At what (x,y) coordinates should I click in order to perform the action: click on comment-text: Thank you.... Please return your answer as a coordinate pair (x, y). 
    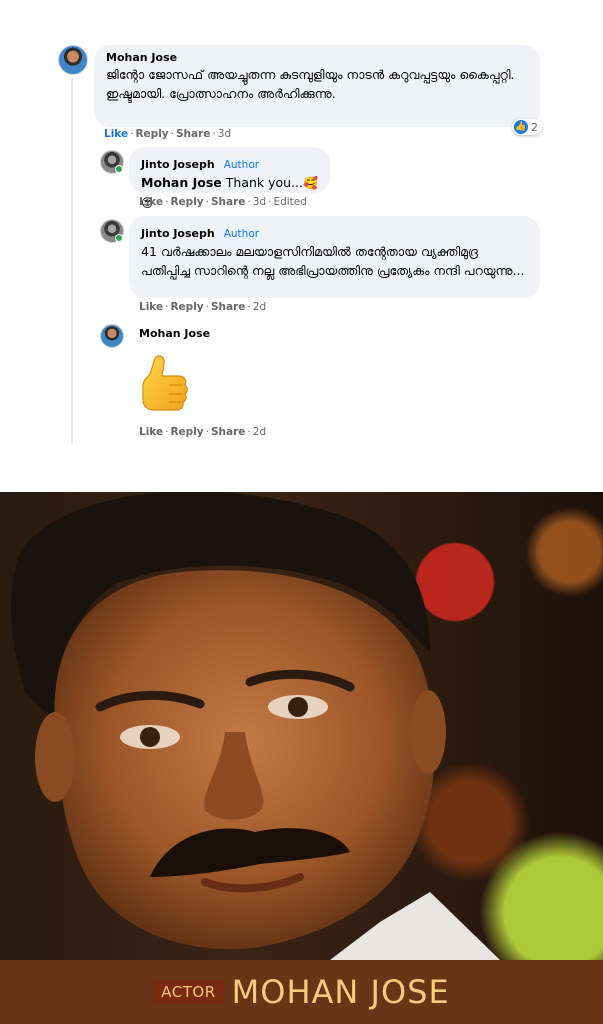
    Looking at the image, I should click on (262, 182).